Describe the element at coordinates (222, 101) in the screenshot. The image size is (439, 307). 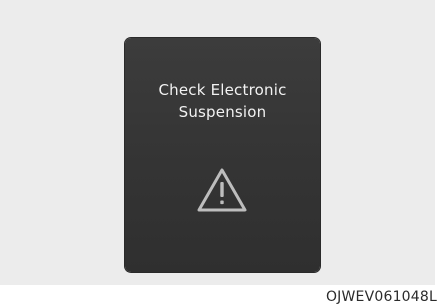
I see `warning-message: Check Electronic Suspension` at that location.